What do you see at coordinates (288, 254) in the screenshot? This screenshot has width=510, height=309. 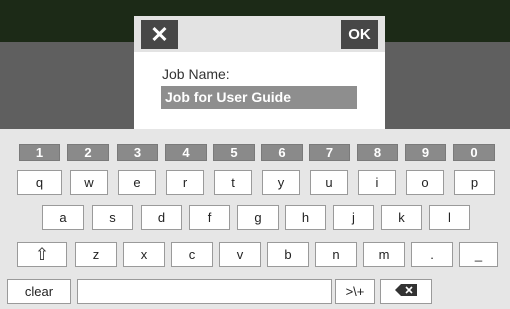 I see `key-b: b` at bounding box center [288, 254].